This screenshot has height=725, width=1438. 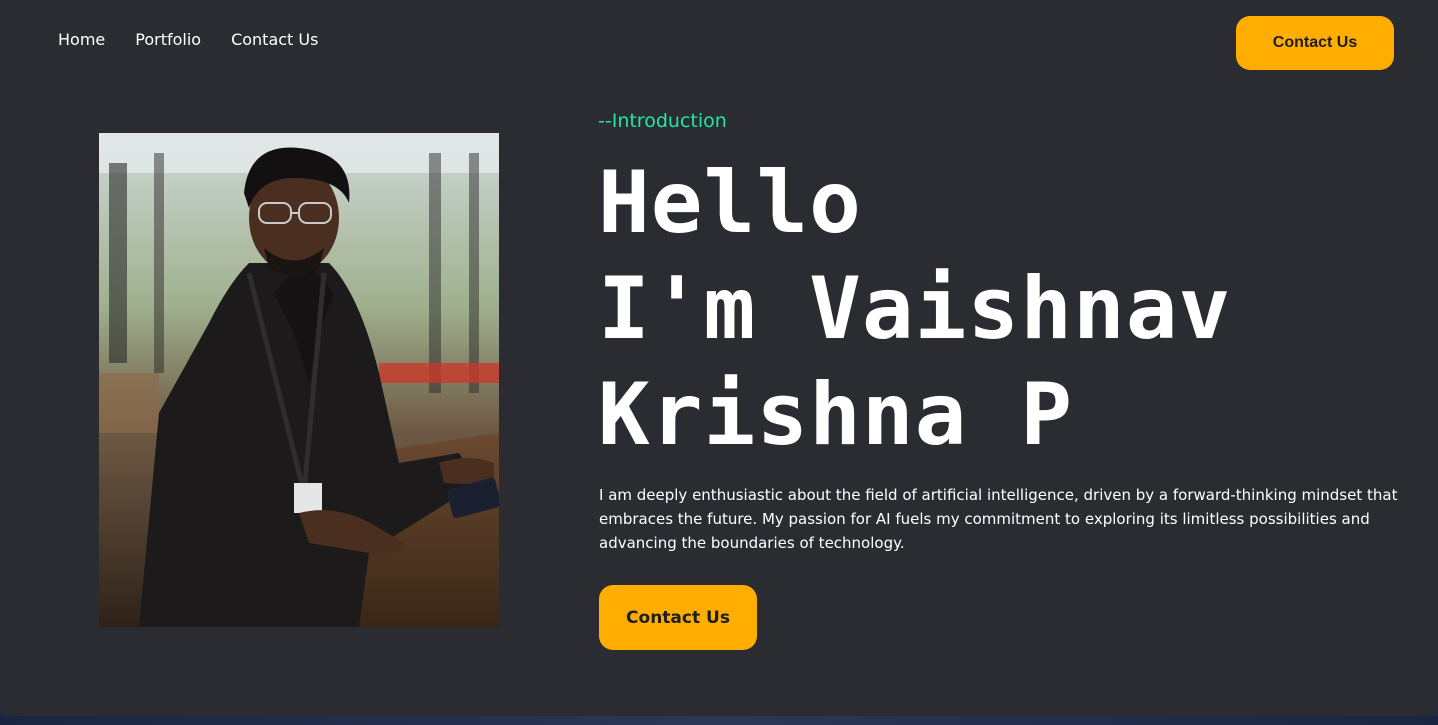 What do you see at coordinates (168, 39) in the screenshot?
I see `nav-portfolio: Portfolio` at bounding box center [168, 39].